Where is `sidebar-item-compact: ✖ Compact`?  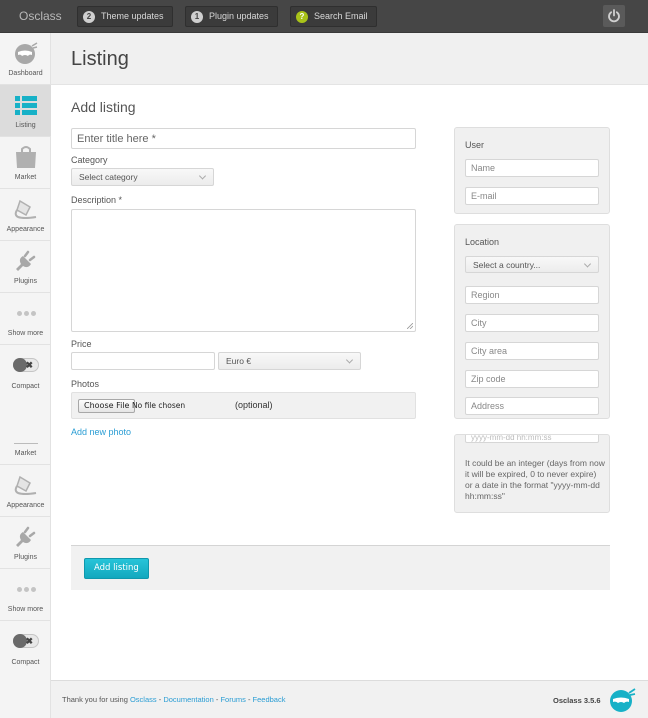 sidebar-item-compact: ✖ Compact is located at coordinates (25, 371).